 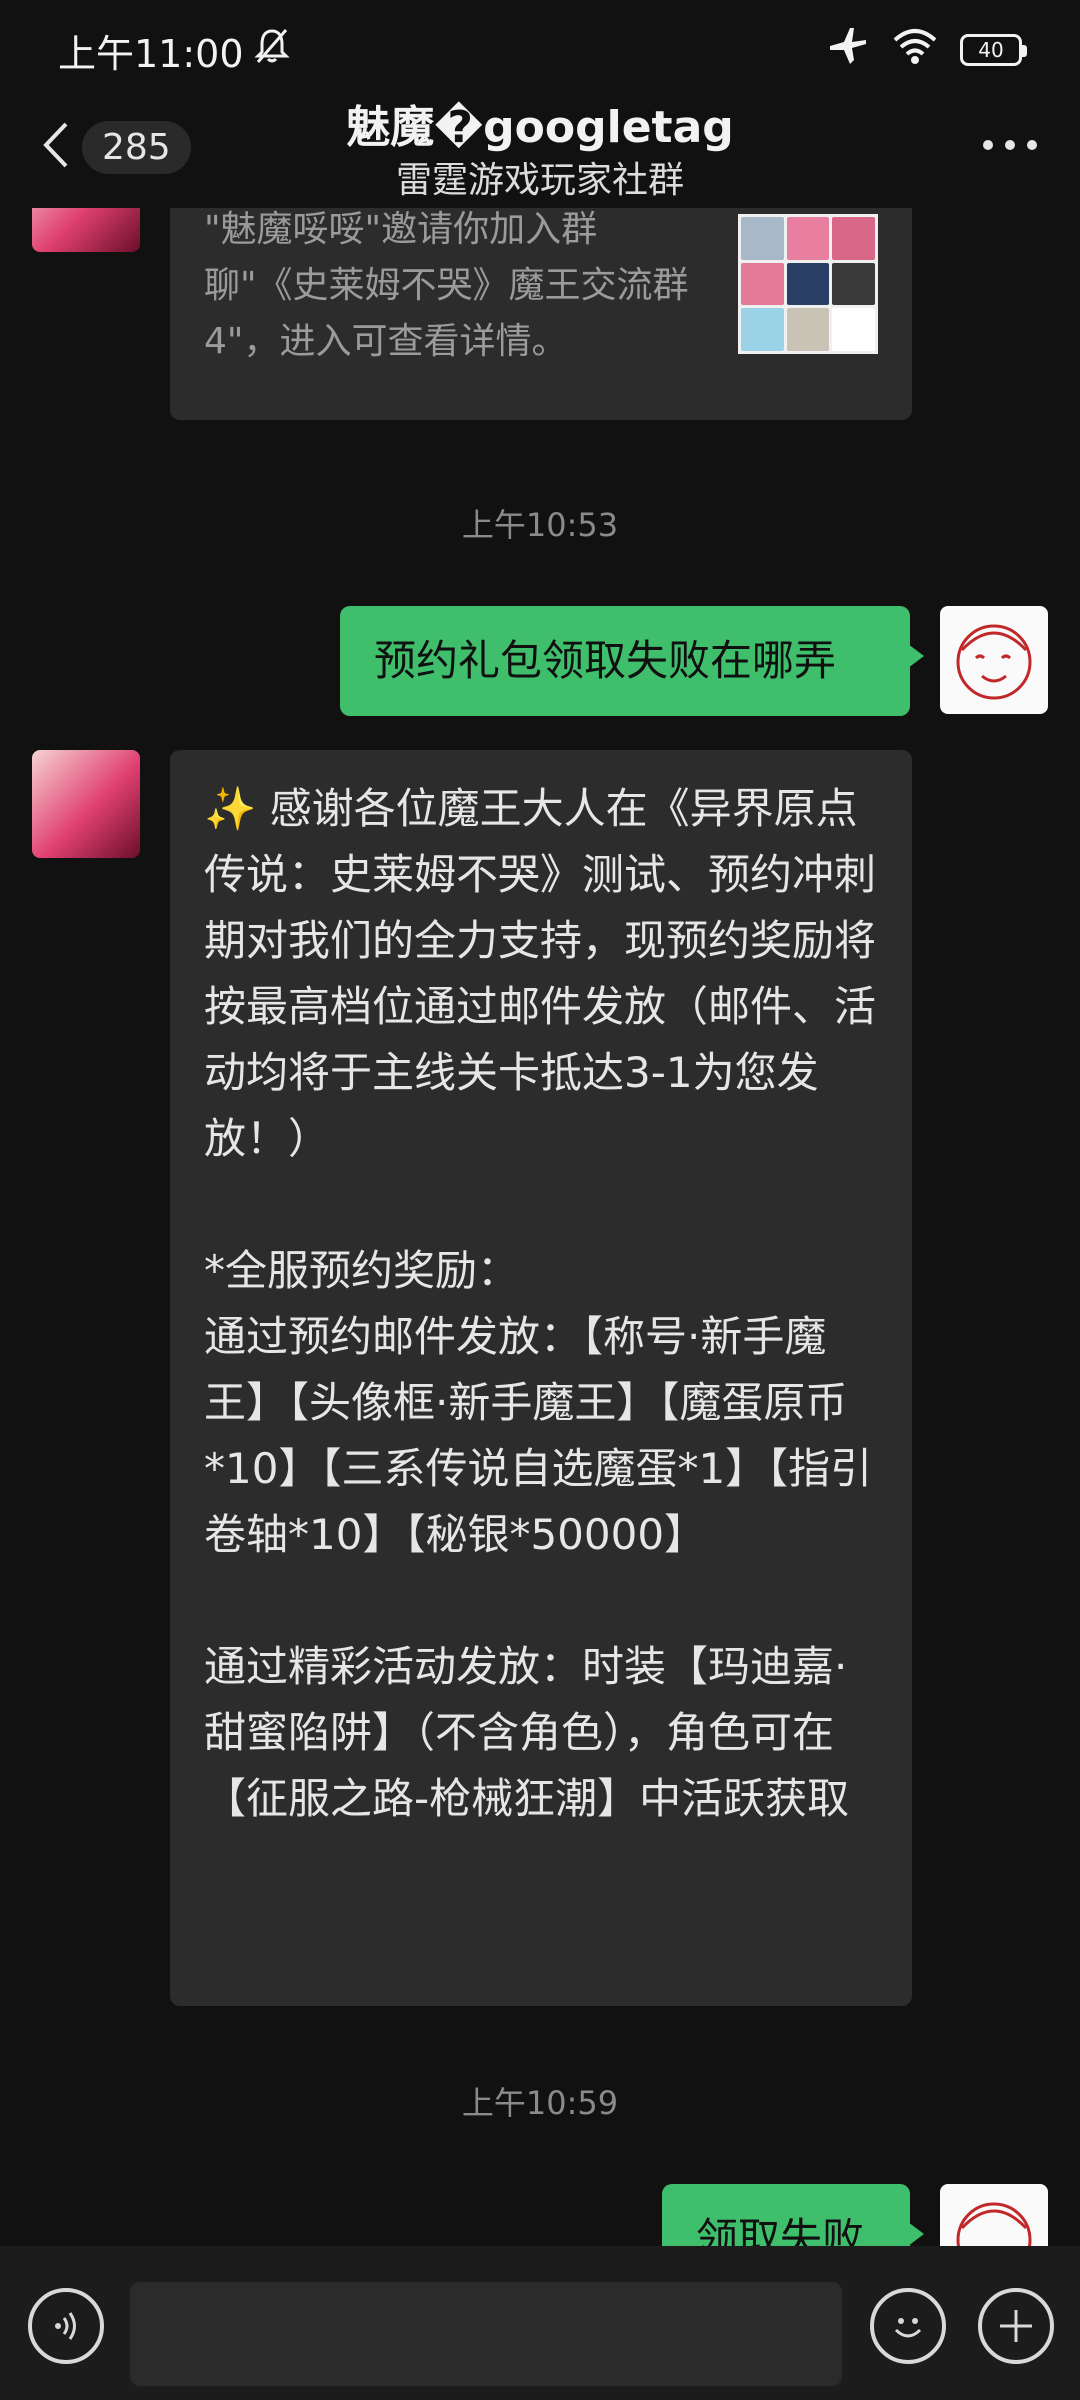 What do you see at coordinates (540, 525) in the screenshot?
I see `time-separator: 上午10:53` at bounding box center [540, 525].